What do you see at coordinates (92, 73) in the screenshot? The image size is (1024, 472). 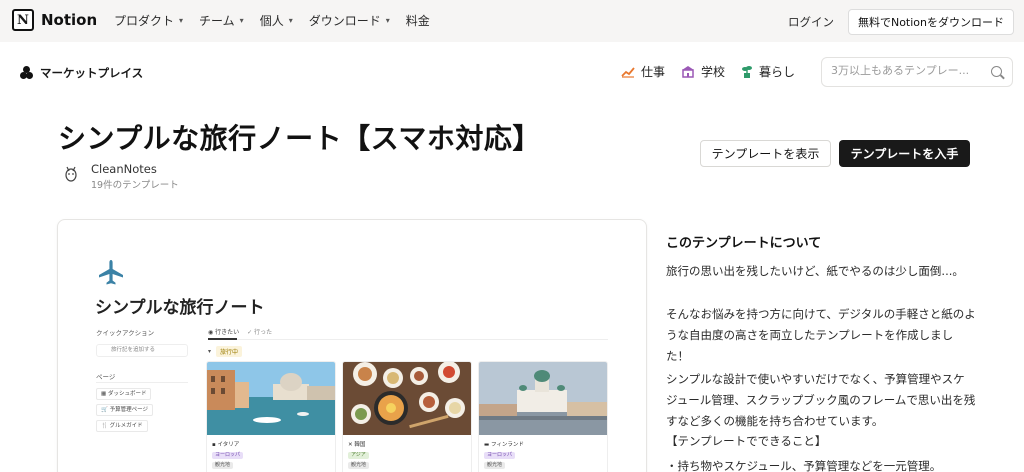 I see `marketplace-label: マーケットプレイス` at bounding box center [92, 73].